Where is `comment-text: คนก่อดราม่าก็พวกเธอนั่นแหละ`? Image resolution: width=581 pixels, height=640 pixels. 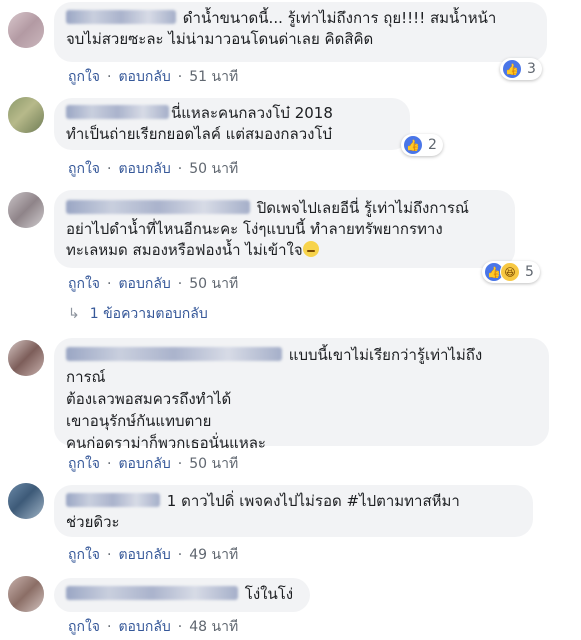
comment-text: คนก่อดราม่าก็พวกเธอนั่นแหละ is located at coordinates (166, 443).